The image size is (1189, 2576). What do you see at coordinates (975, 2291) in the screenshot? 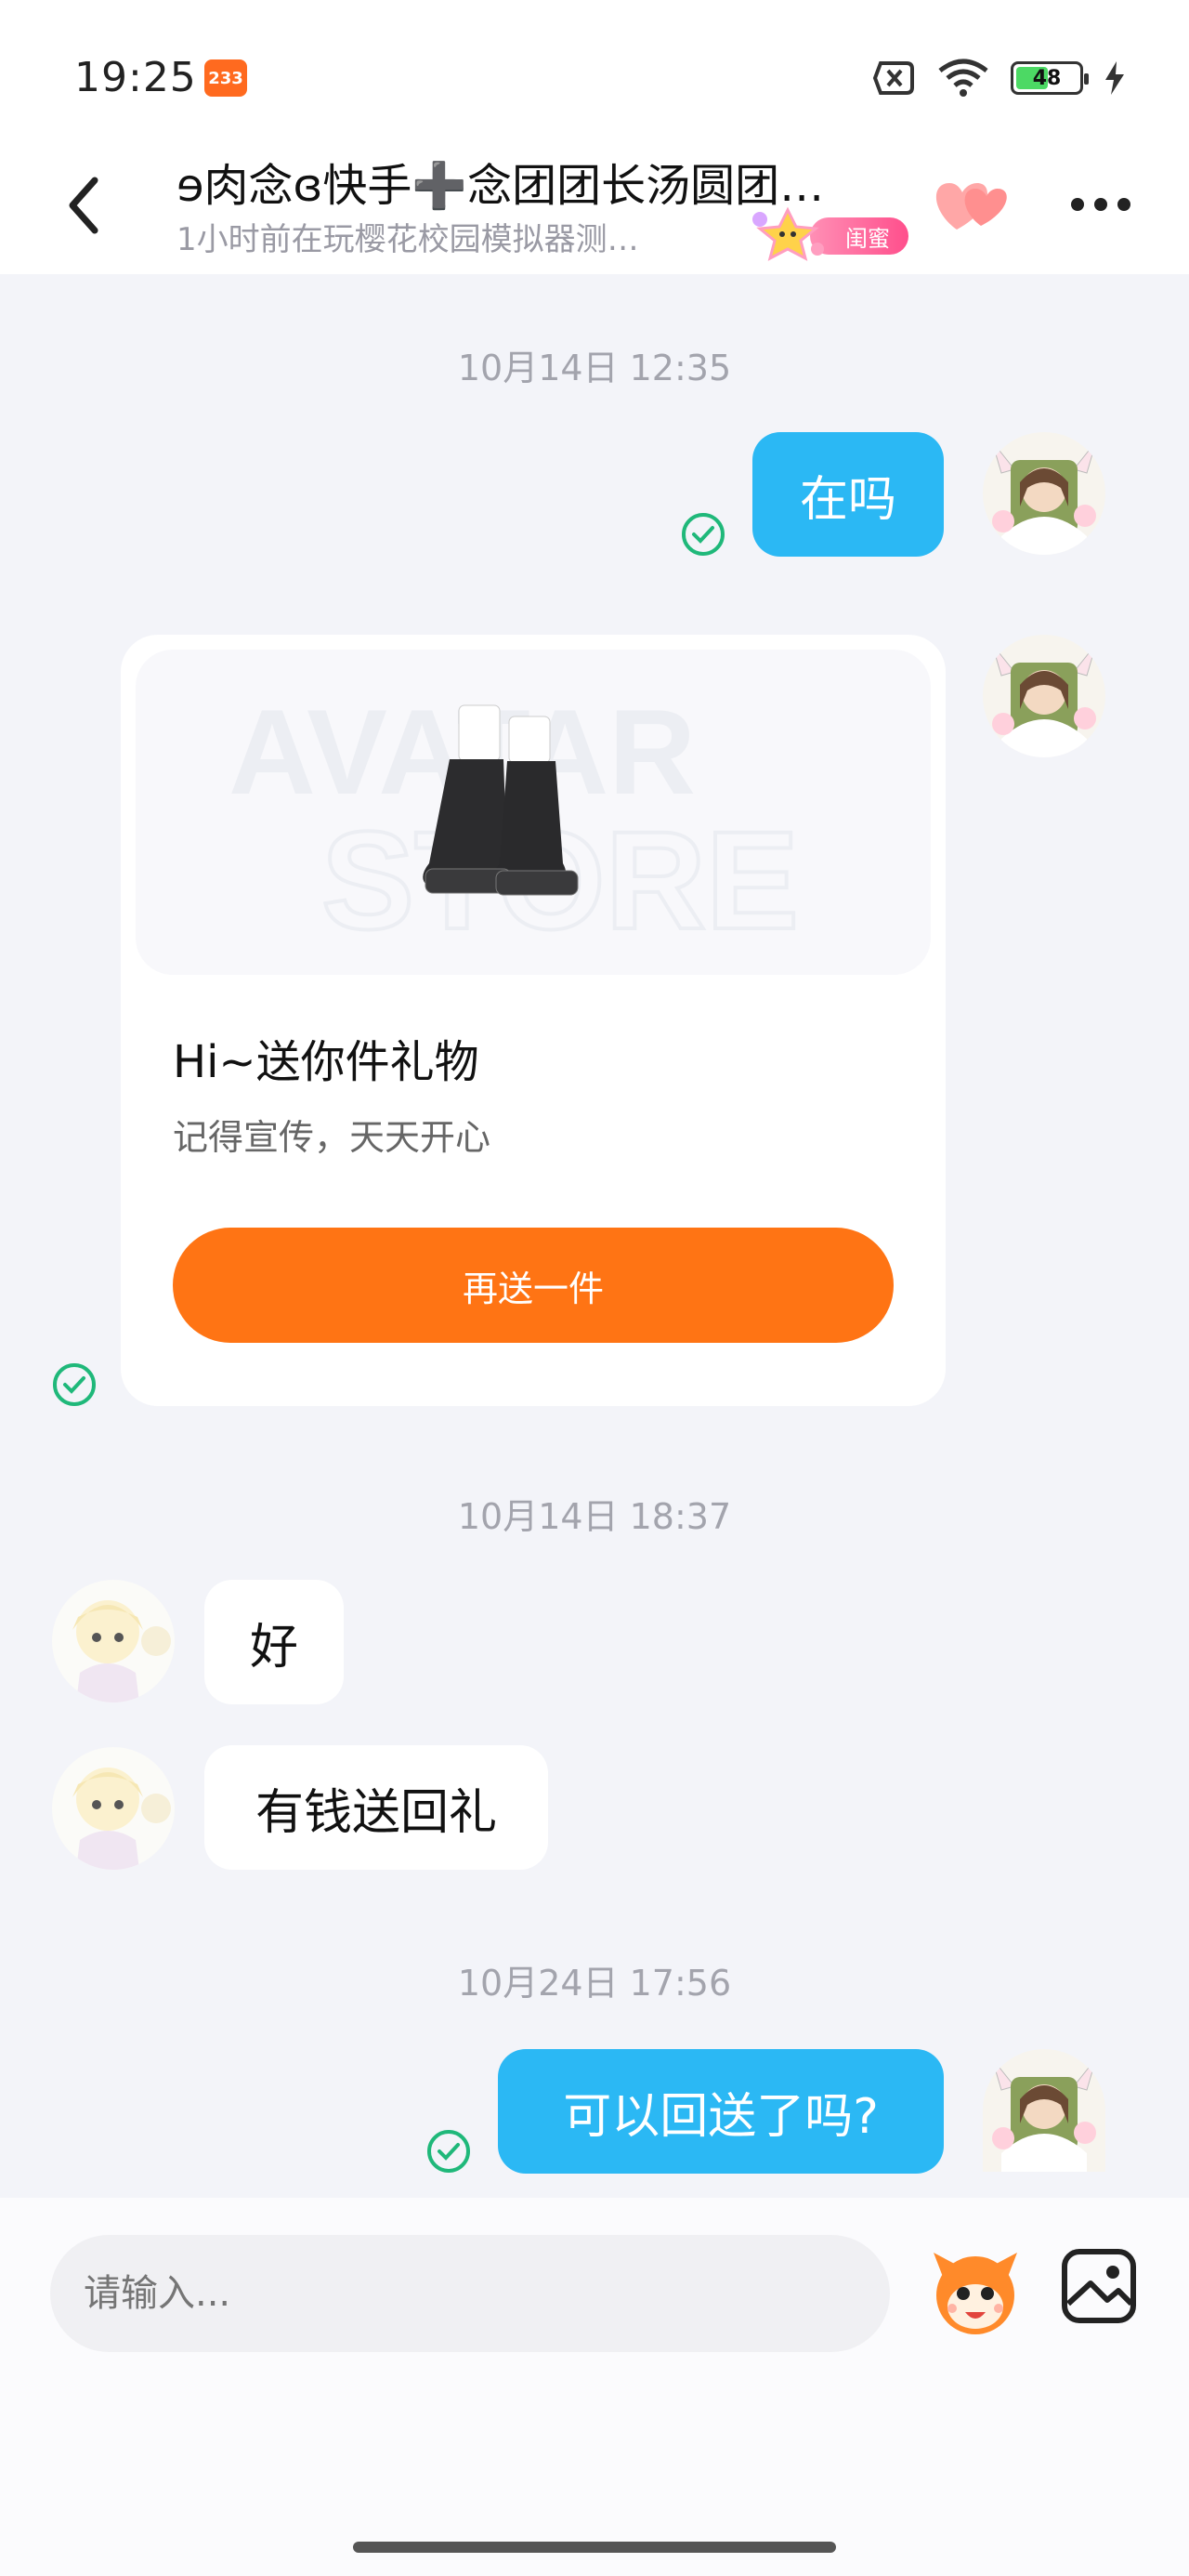
I see `emoji-mascot-icon` at bounding box center [975, 2291].